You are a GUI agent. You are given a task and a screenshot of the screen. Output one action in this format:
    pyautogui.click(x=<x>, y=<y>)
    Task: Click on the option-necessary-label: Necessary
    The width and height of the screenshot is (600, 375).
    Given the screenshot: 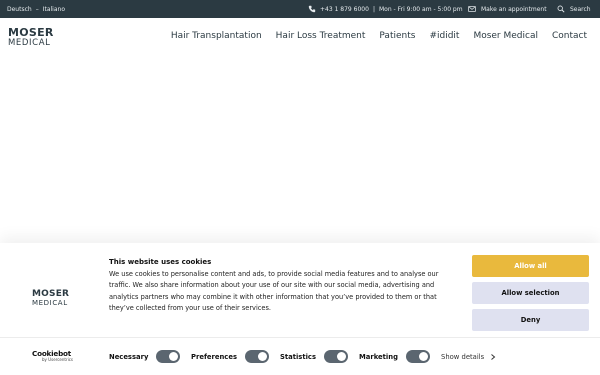 What is the action you would take?
    pyautogui.click(x=129, y=356)
    